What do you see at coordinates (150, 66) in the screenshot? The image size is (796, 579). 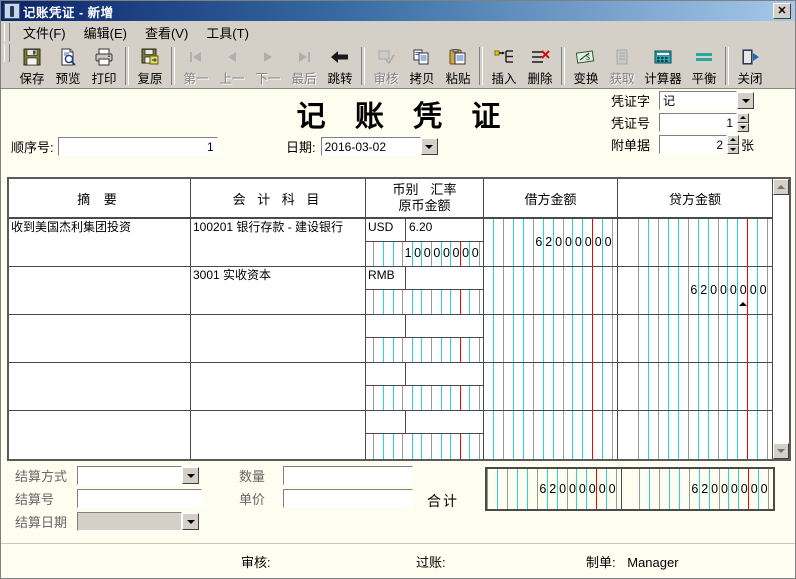 I see `toolbar-restore-button: 复原` at bounding box center [150, 66].